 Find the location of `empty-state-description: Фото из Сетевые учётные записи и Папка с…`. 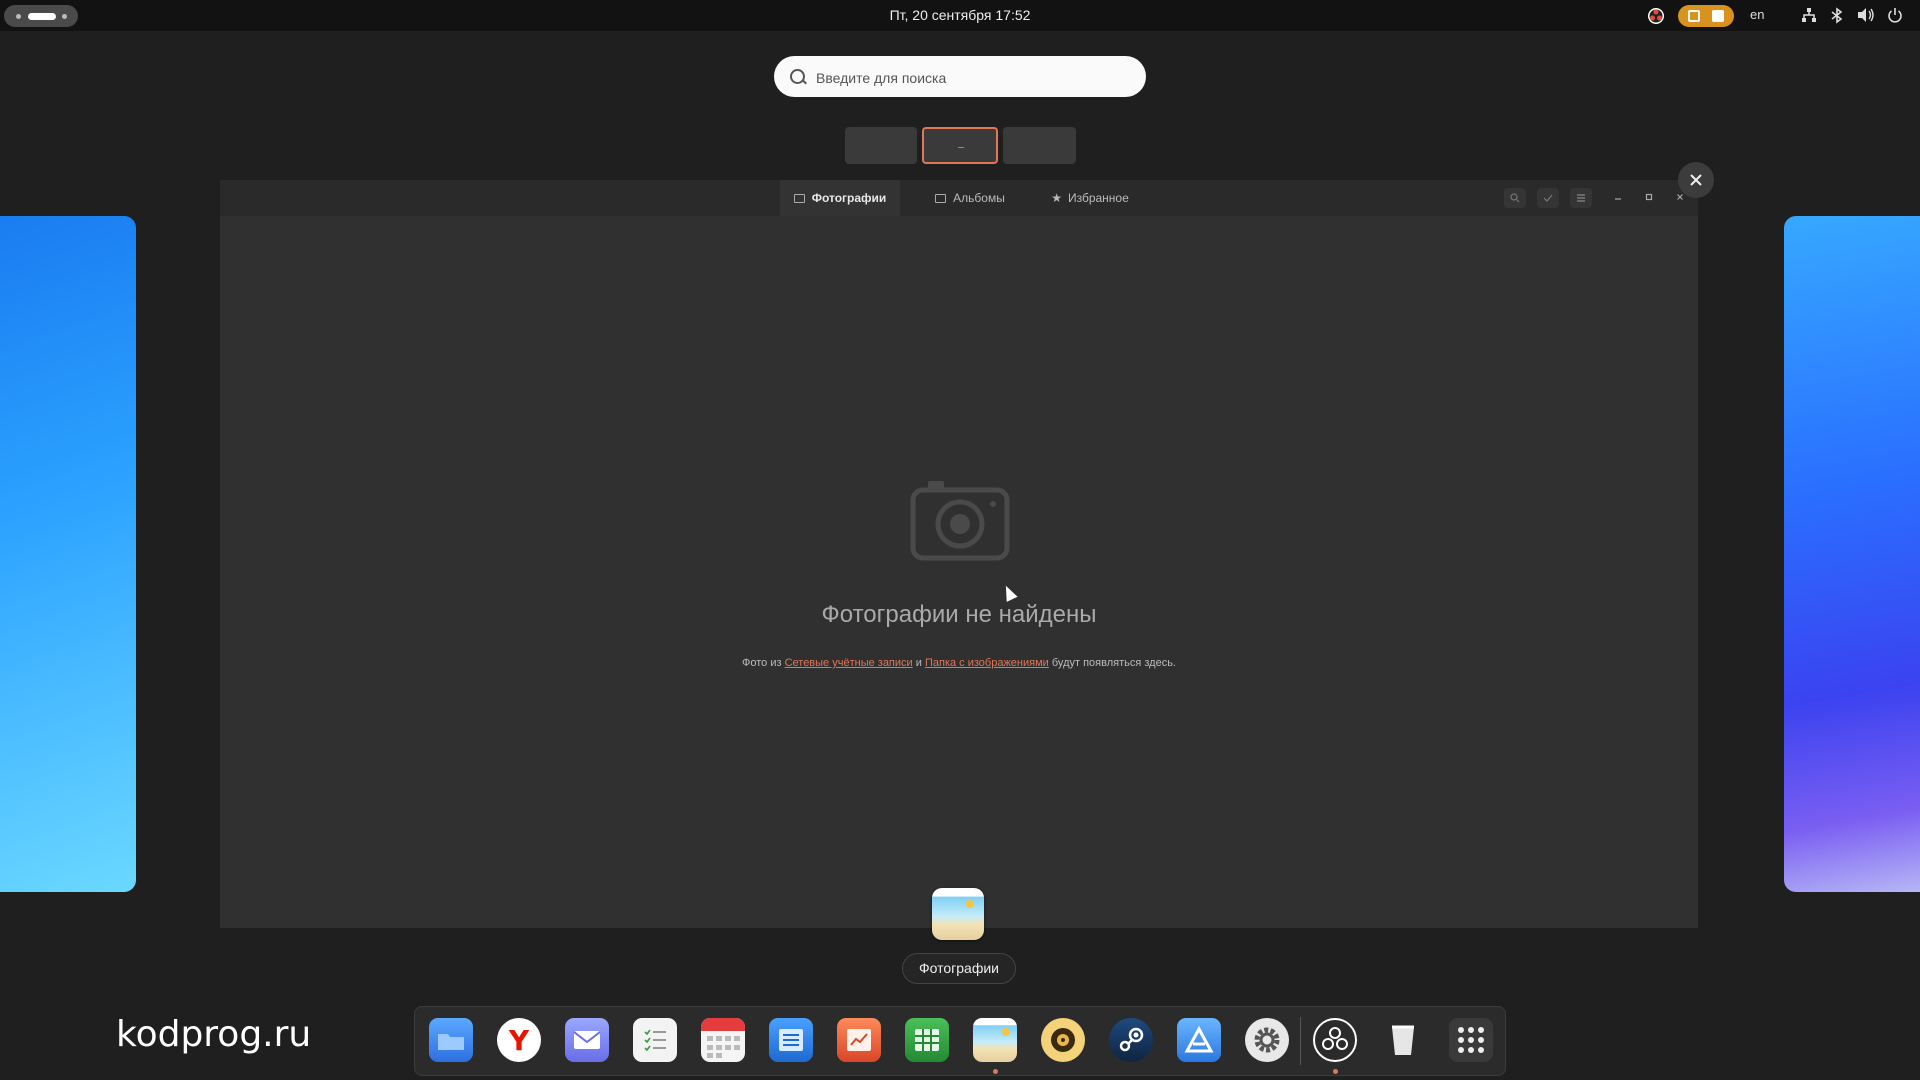

empty-state-description: Фото из Сетевые учётные записи и Папка с… is located at coordinates (959, 663).